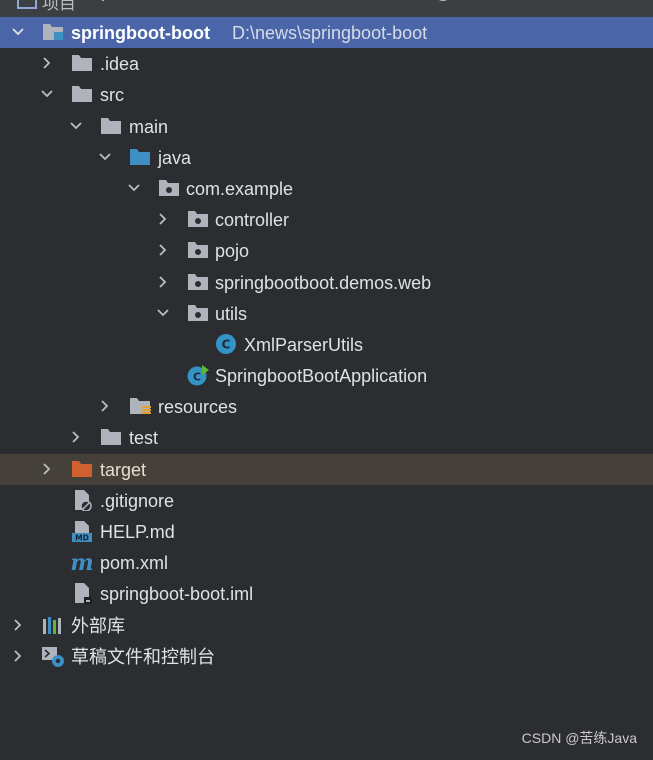 The image size is (653, 760). Describe the element at coordinates (326, 126) in the screenshot. I see `tree-row-main: main` at that location.